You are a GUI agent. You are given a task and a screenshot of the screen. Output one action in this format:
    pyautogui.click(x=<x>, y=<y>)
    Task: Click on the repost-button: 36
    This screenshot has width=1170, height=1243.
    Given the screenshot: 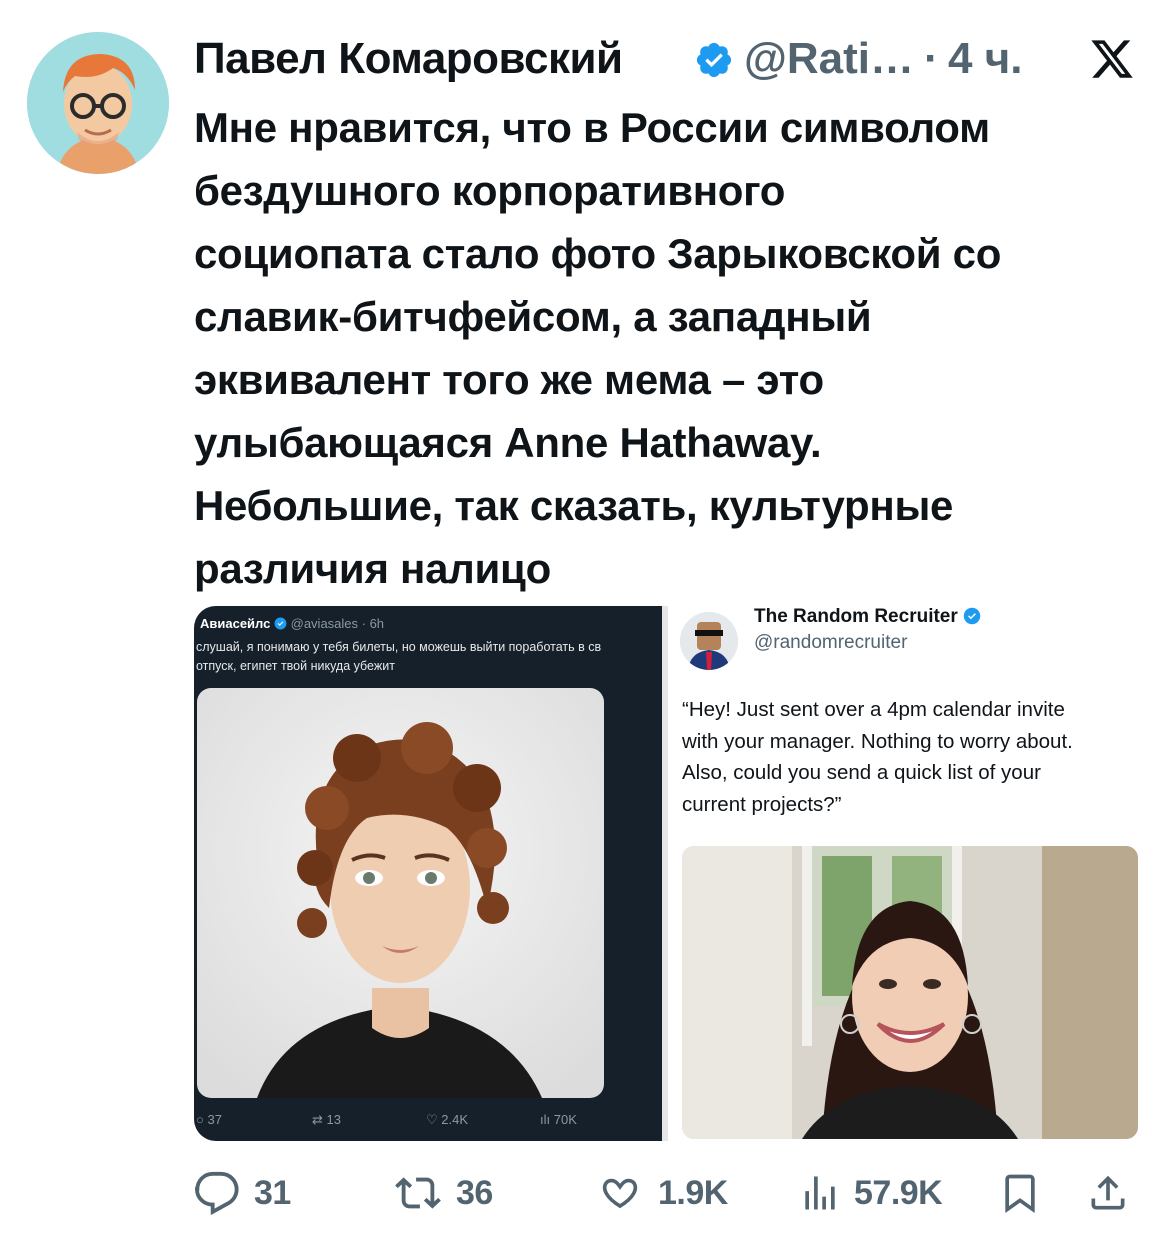 What is the action you would take?
    pyautogui.click(x=457, y=1192)
    